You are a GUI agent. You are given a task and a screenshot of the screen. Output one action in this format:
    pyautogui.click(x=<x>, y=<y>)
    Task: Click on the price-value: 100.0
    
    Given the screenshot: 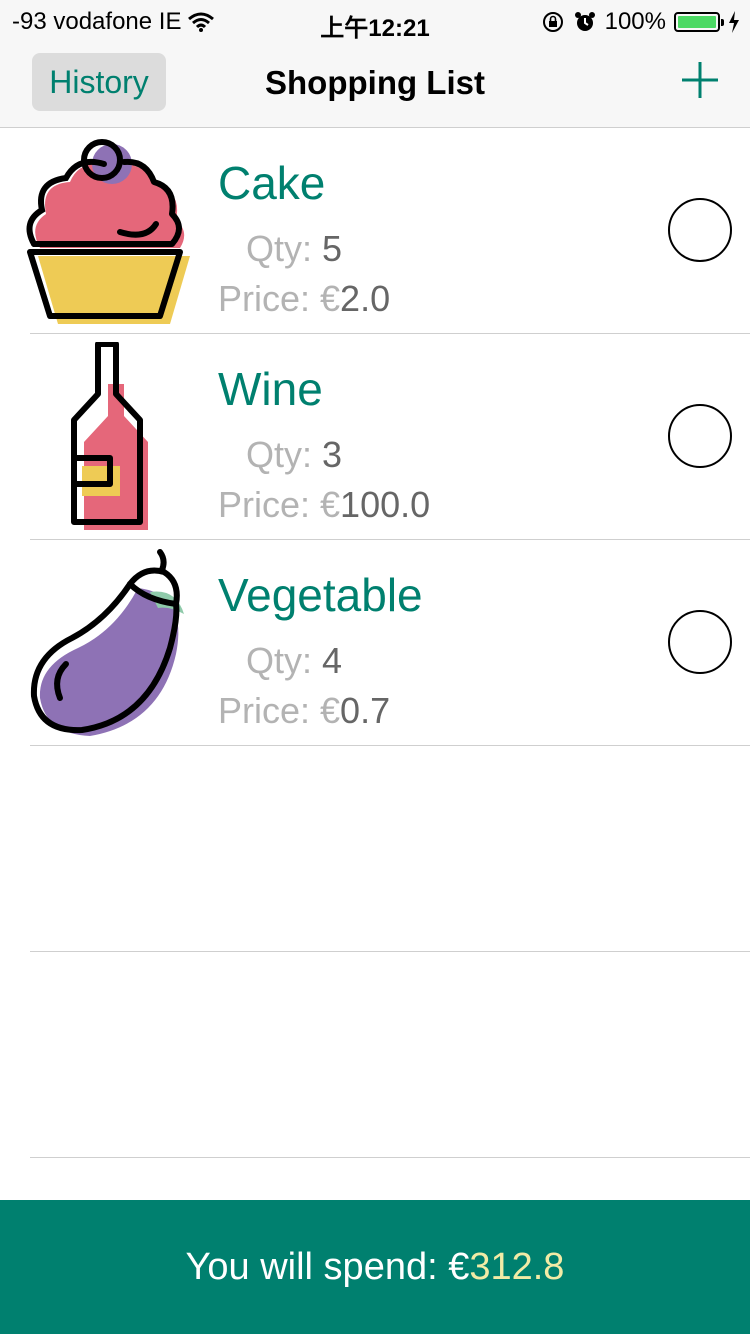 What is the action you would take?
    pyautogui.click(x=385, y=504)
    